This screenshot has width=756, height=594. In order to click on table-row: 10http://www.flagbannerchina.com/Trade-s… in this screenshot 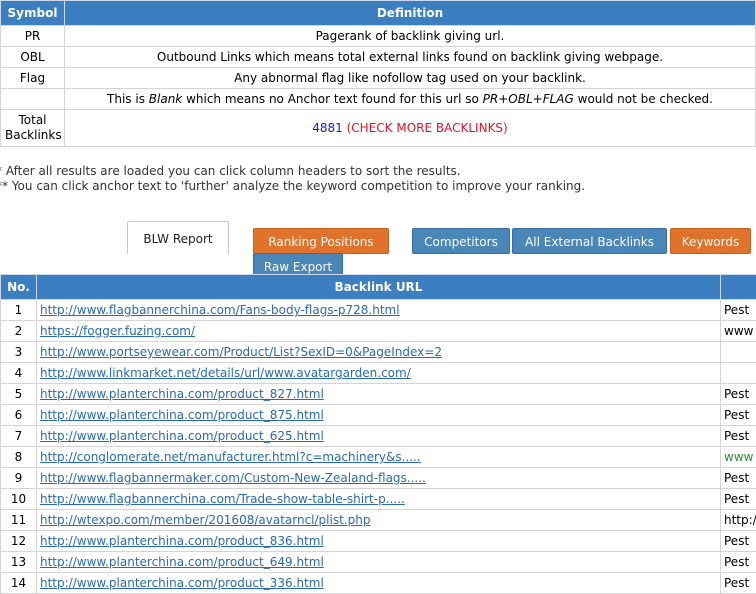, I will do `click(378, 499)`.